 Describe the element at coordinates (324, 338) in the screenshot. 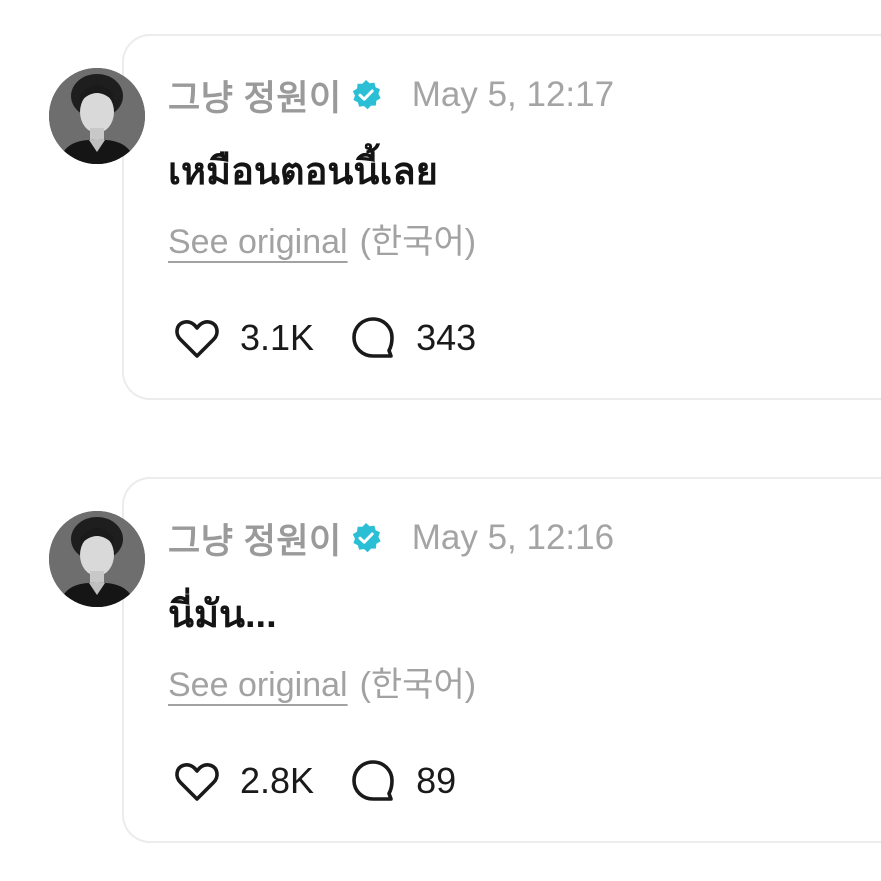

I see `action-bar: 3.1K 343` at that location.